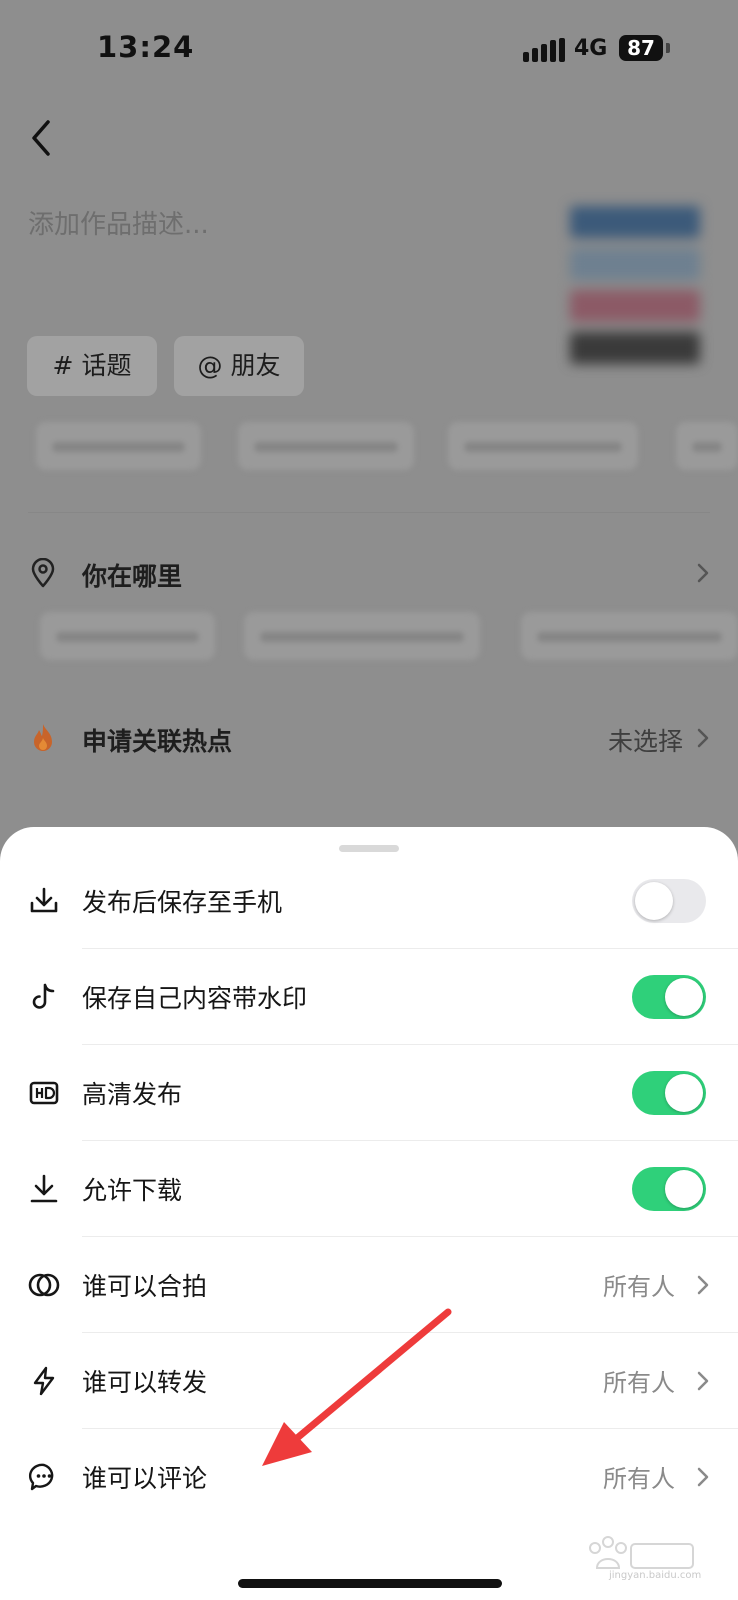  What do you see at coordinates (43, 996) in the screenshot?
I see `tiktok-note-icon` at bounding box center [43, 996].